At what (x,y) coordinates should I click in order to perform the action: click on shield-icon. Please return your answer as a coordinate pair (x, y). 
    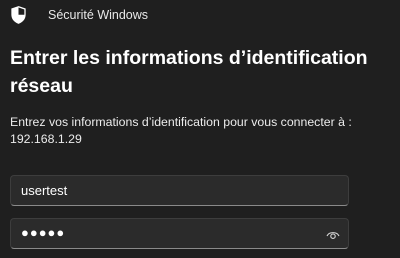
    Looking at the image, I should click on (18, 15).